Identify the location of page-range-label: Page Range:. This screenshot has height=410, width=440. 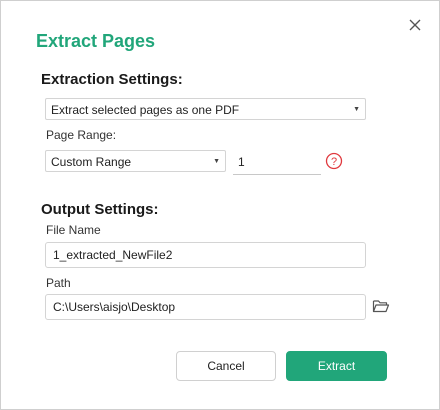
(81, 135).